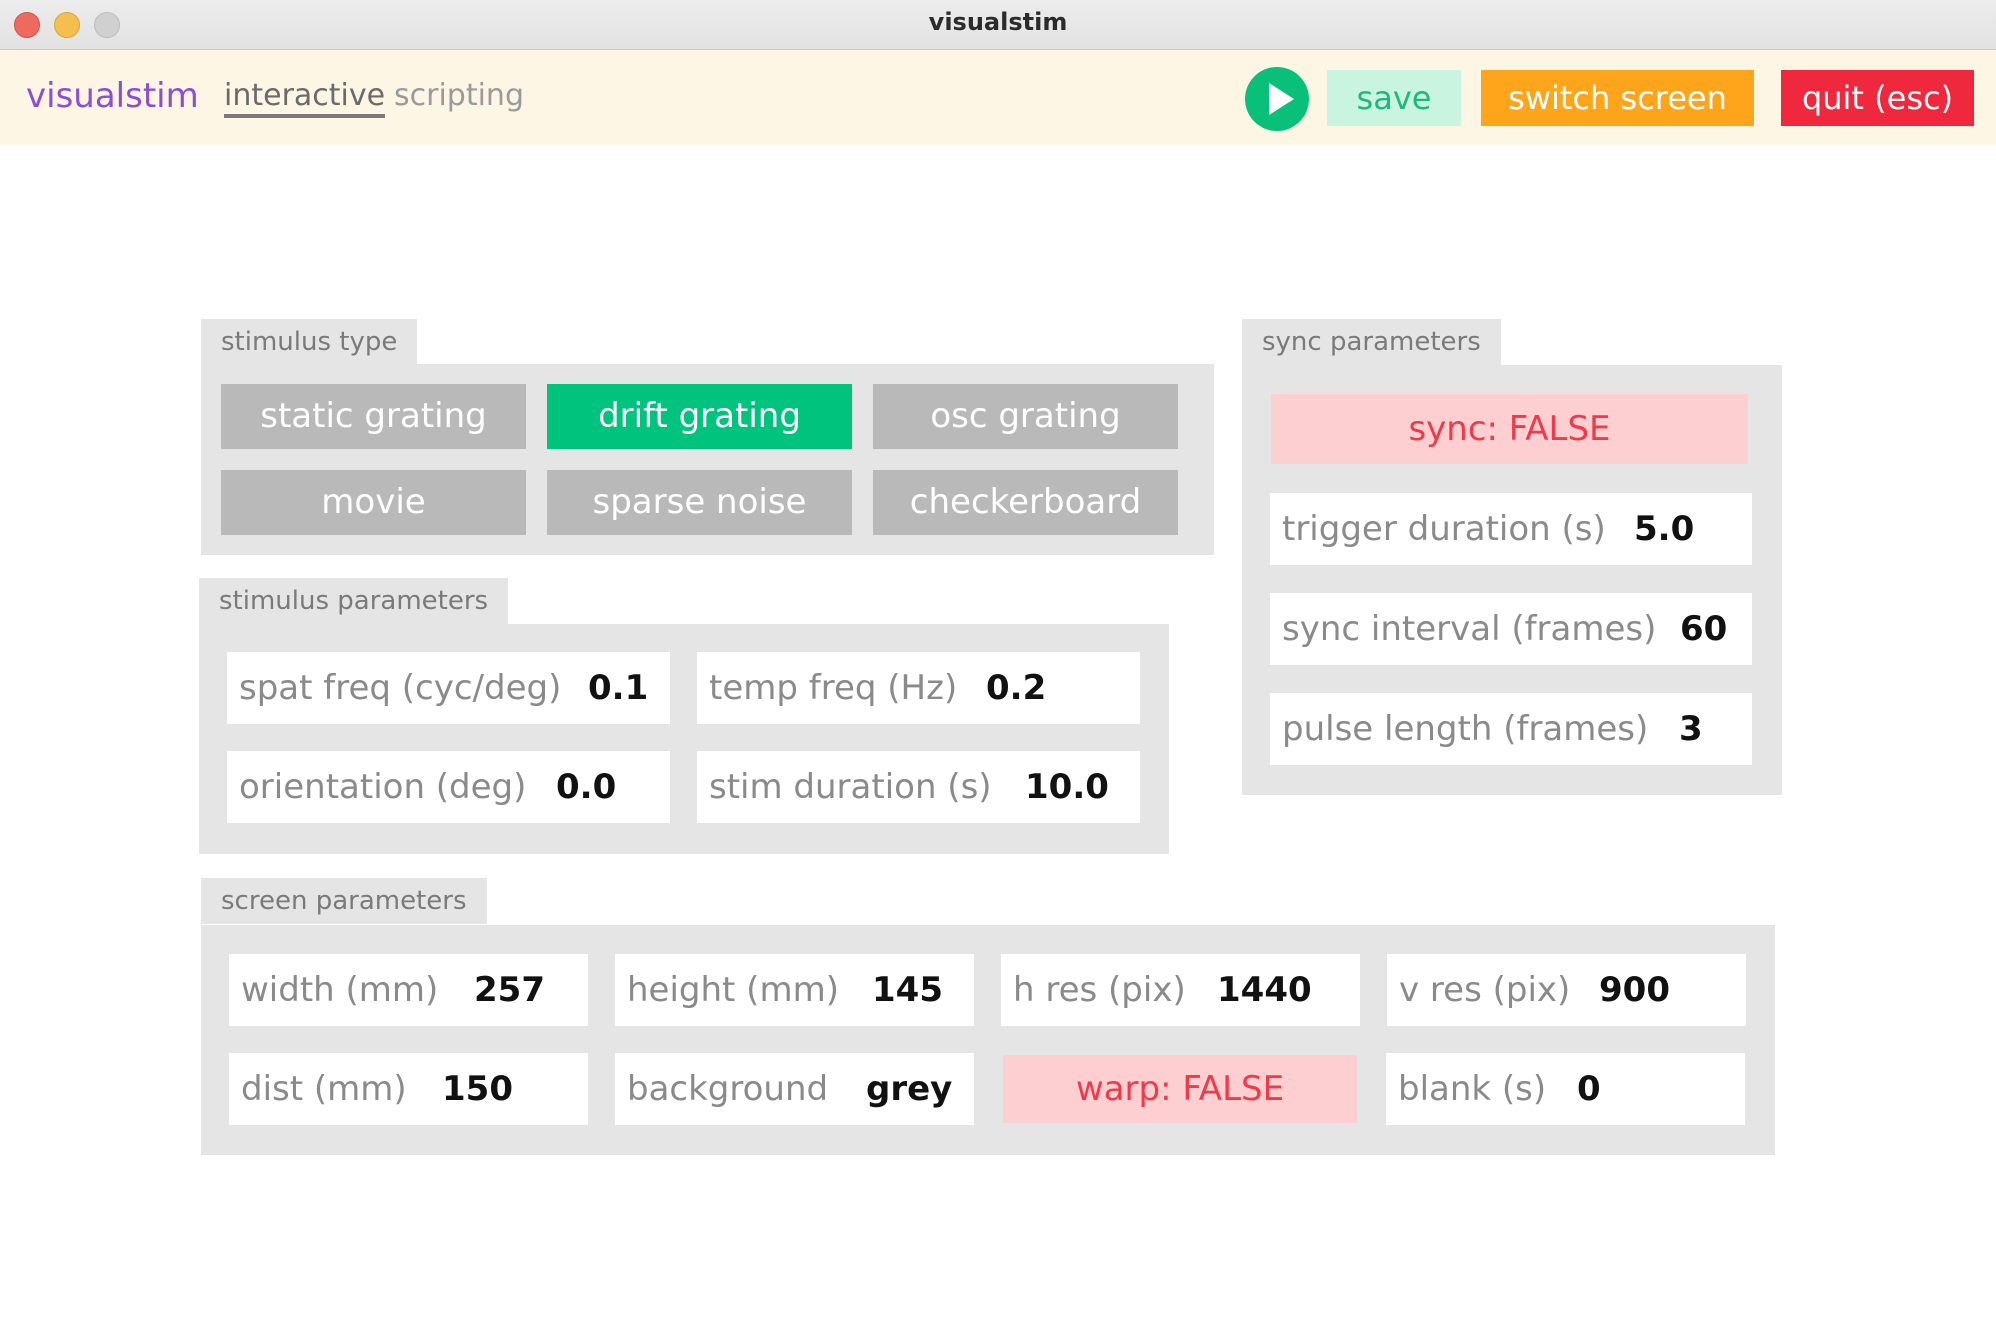 The width and height of the screenshot is (1996, 1342). Describe the element at coordinates (1025, 416) in the screenshot. I see `stim-option-osc-grating: osc grating` at that location.